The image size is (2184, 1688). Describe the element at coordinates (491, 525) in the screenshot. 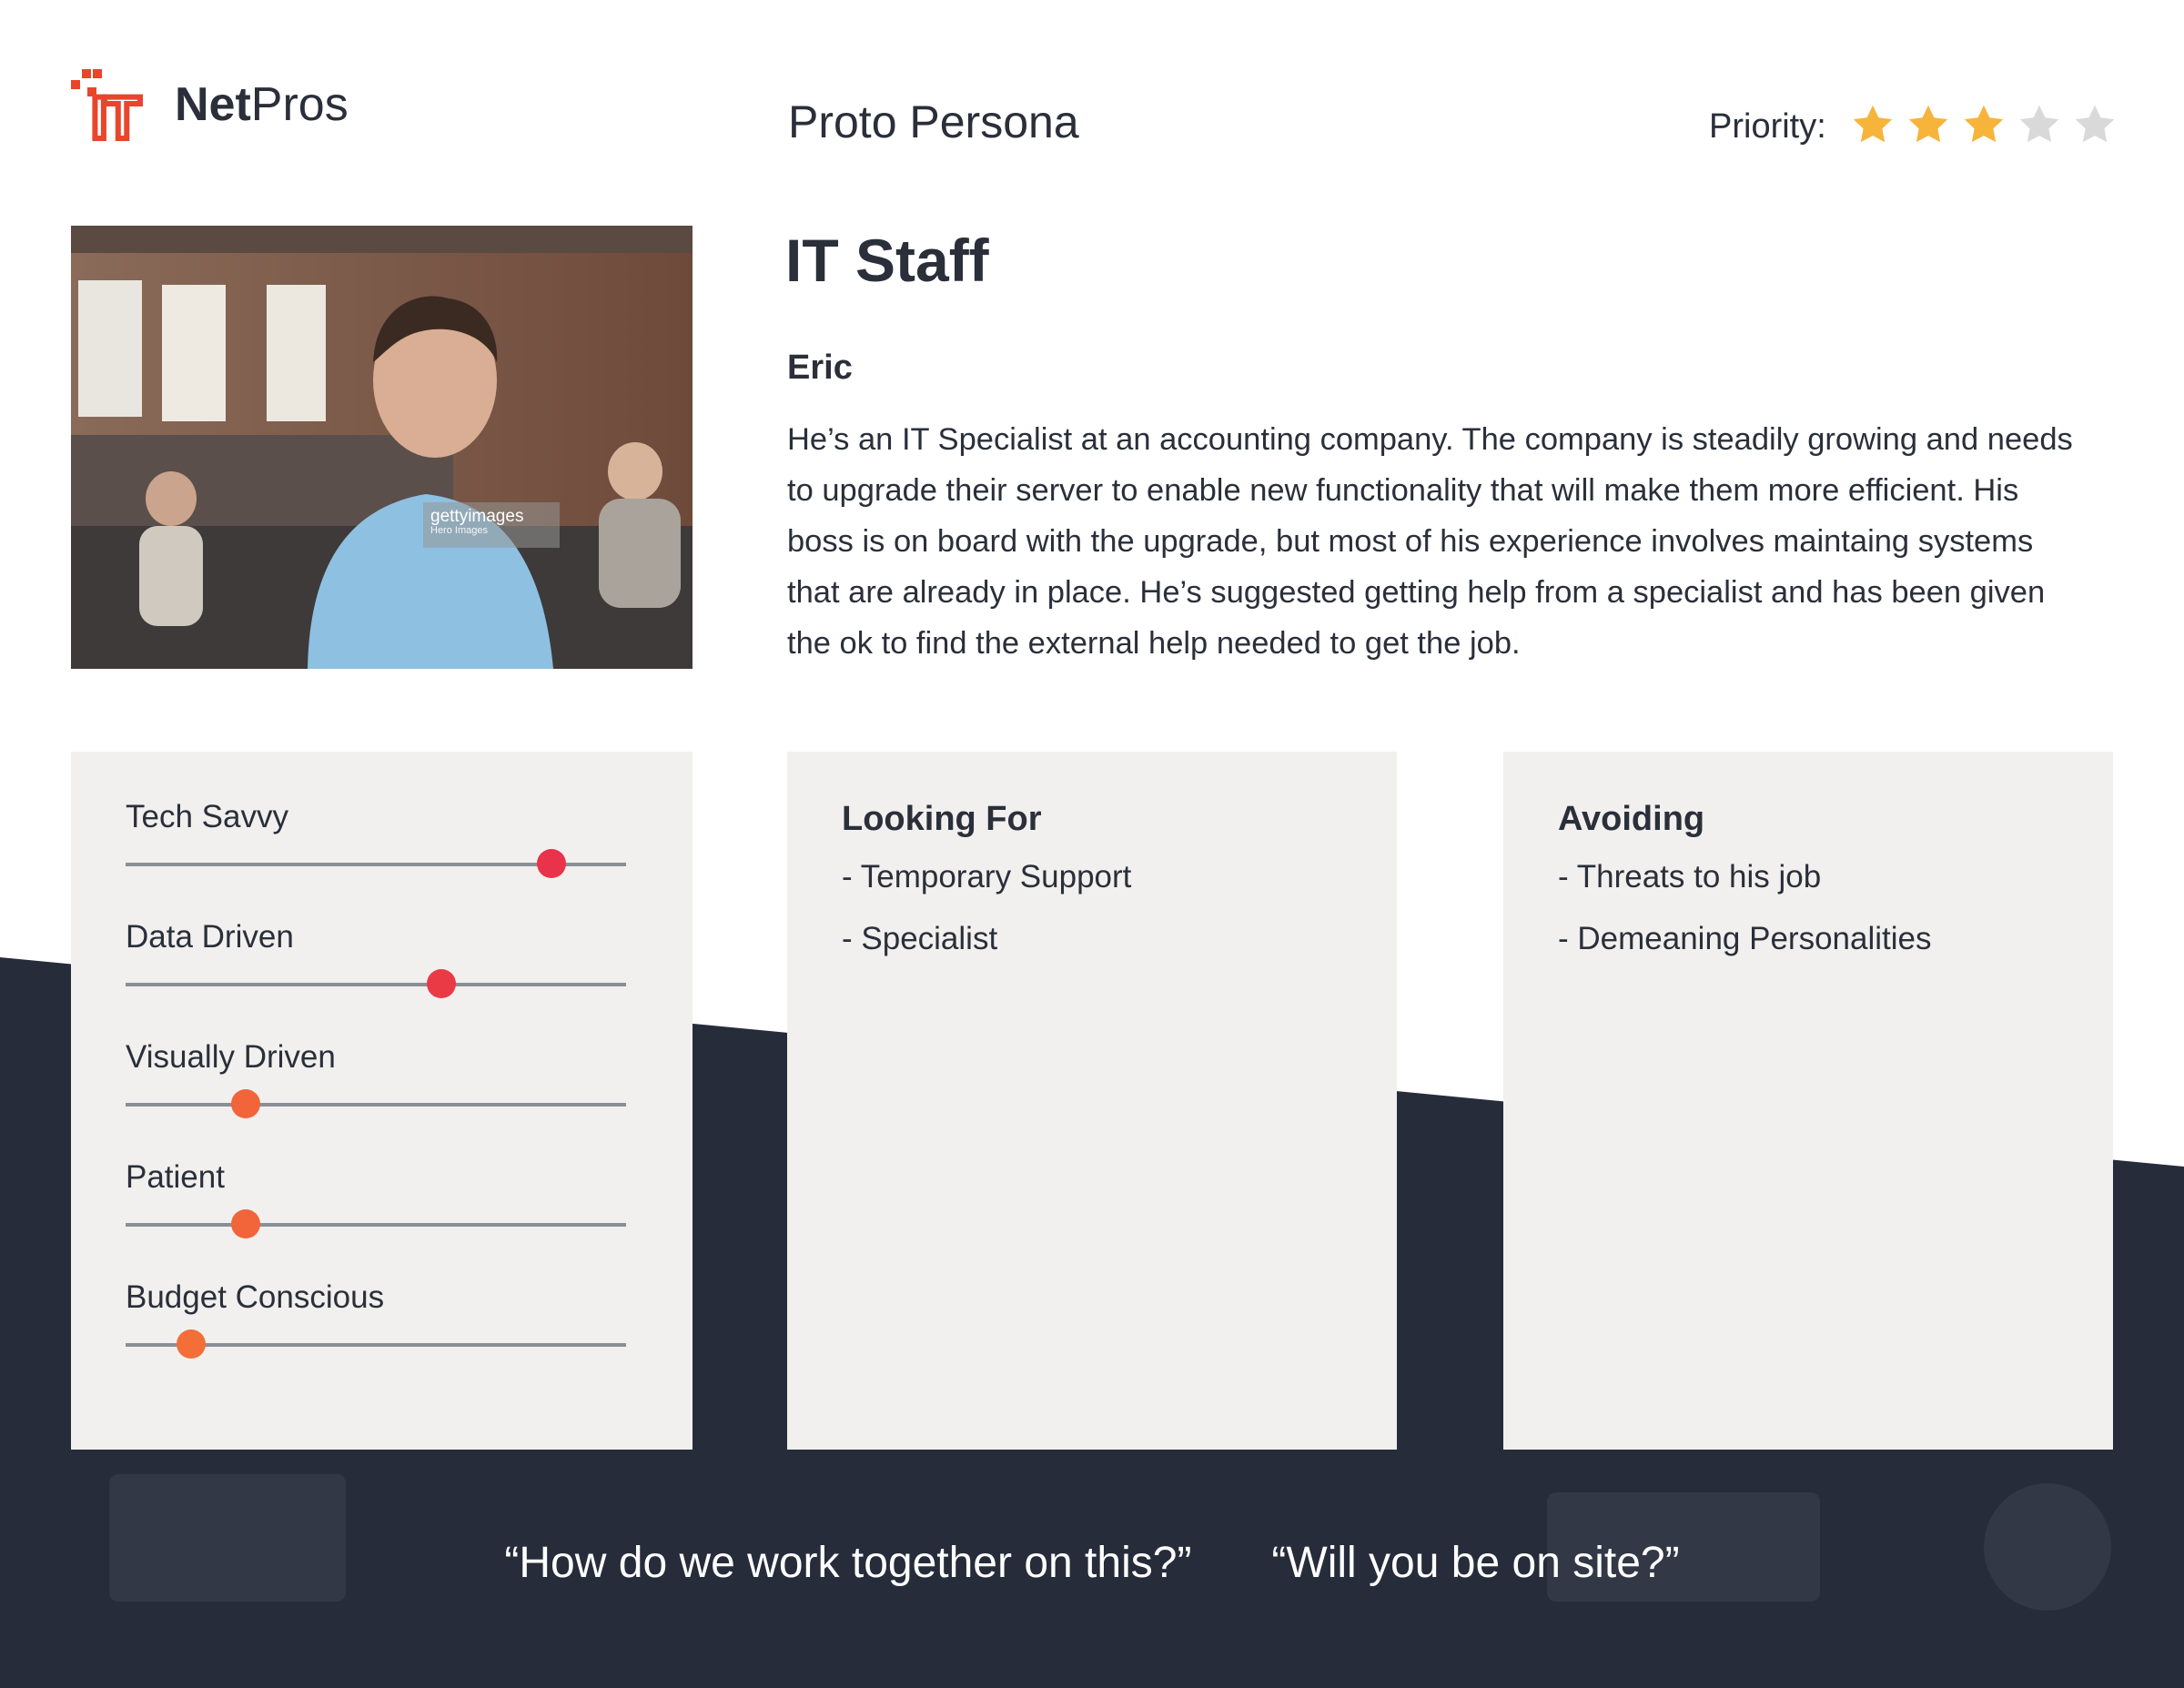

I see `watermark: gettyimages Hero Images` at that location.